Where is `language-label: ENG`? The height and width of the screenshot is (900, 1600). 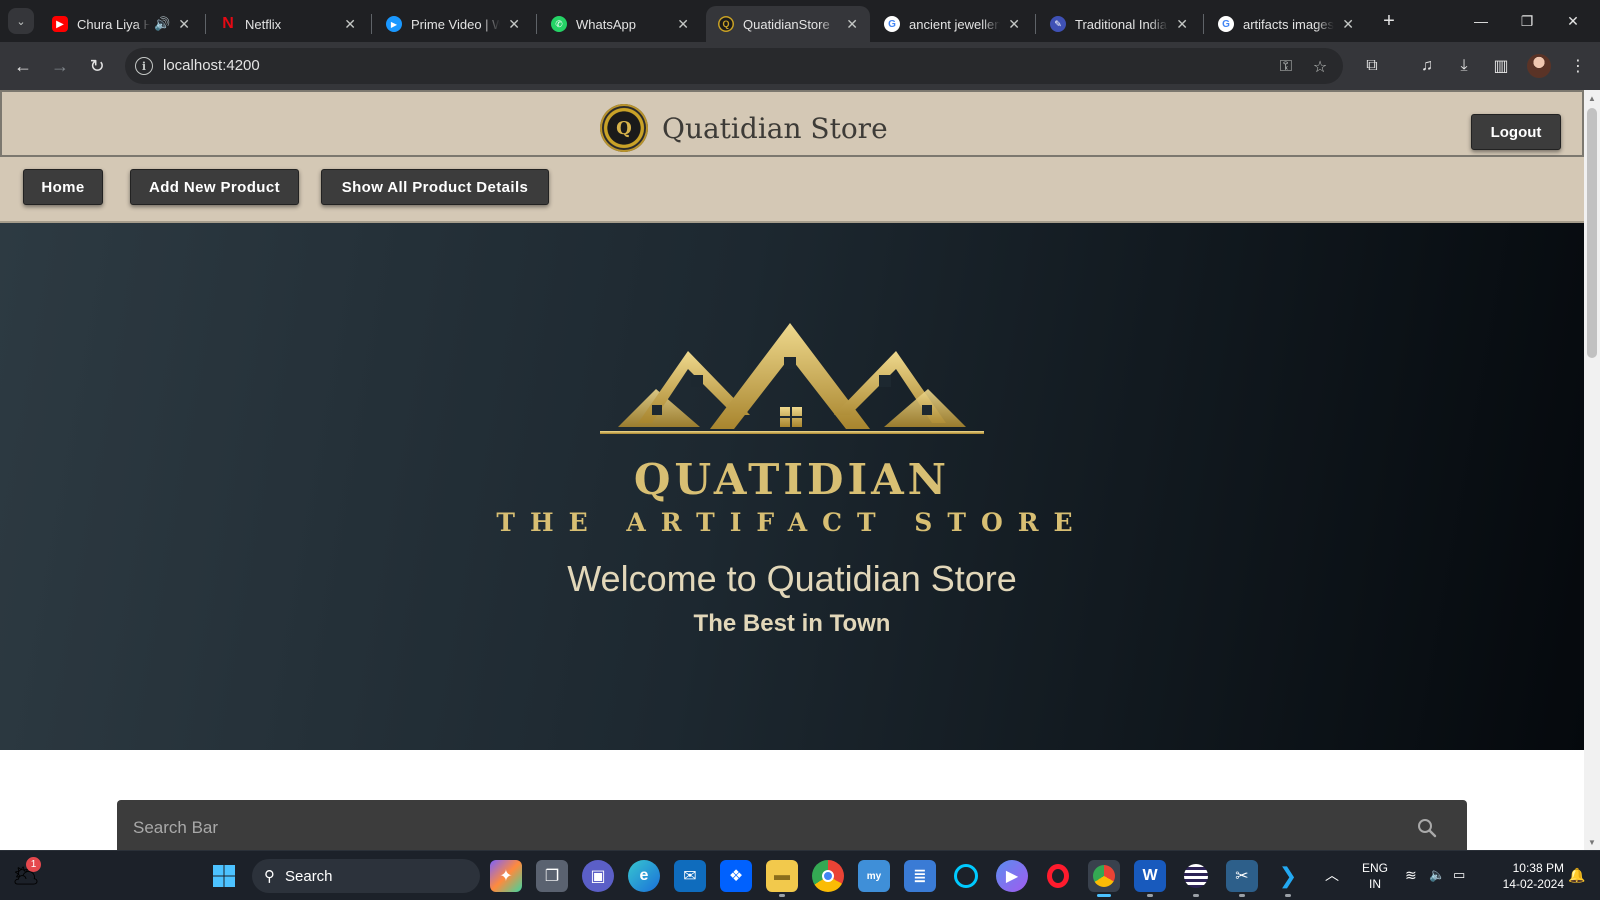 language-label: ENG is located at coordinates (1374, 868).